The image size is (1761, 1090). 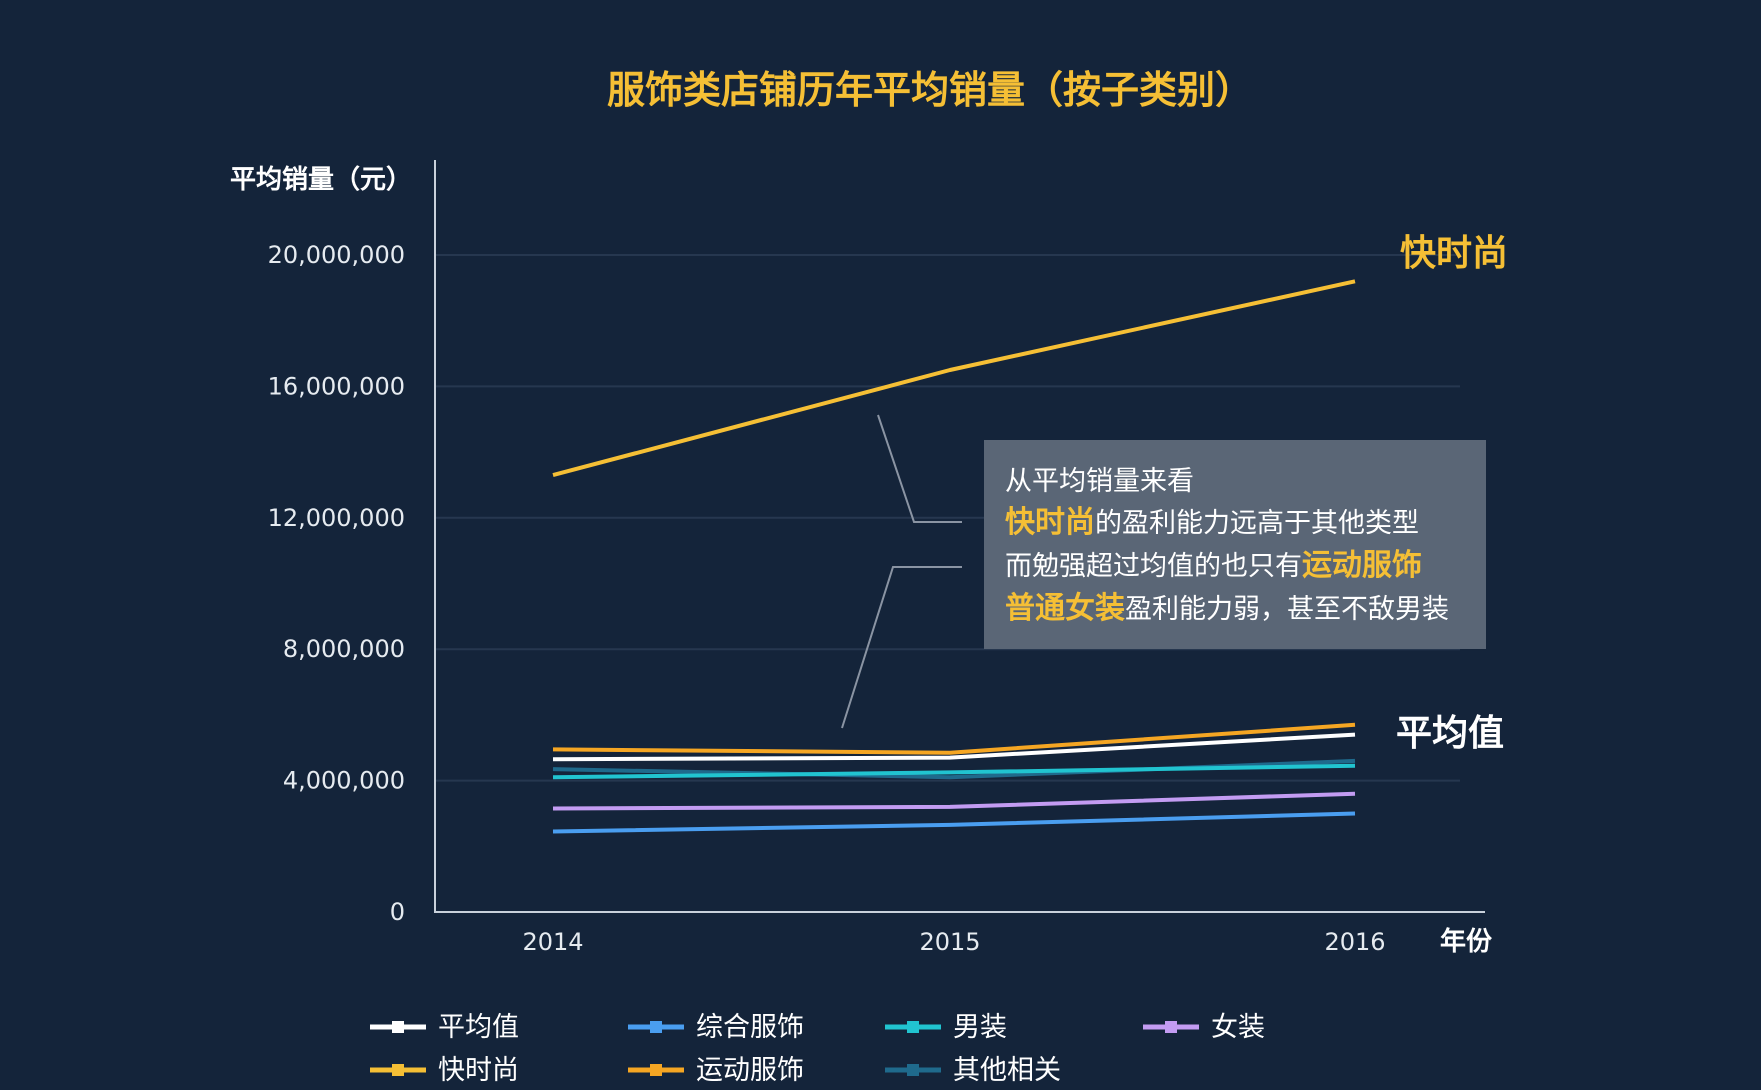 I want to click on annotation-text: 从平均销量来看, so click(x=1099, y=481).